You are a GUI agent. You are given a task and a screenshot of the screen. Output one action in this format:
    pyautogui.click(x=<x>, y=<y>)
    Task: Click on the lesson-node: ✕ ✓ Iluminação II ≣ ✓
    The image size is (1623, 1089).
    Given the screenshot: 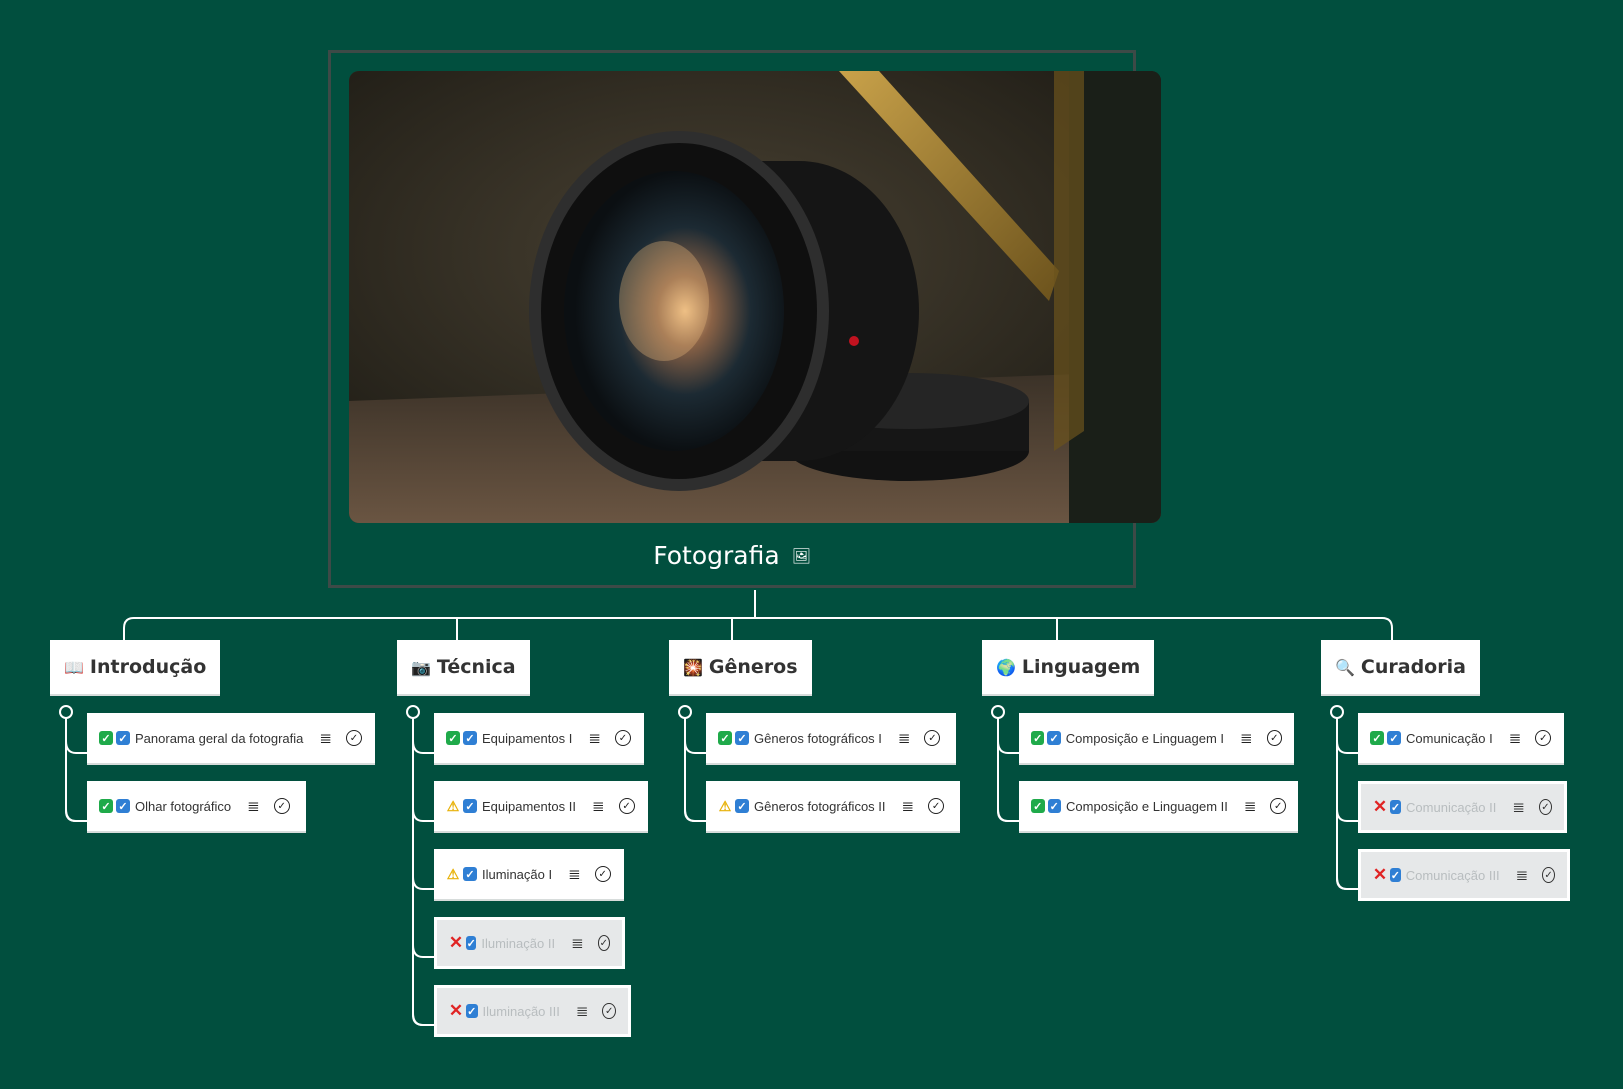 What is the action you would take?
    pyautogui.click(x=529, y=943)
    